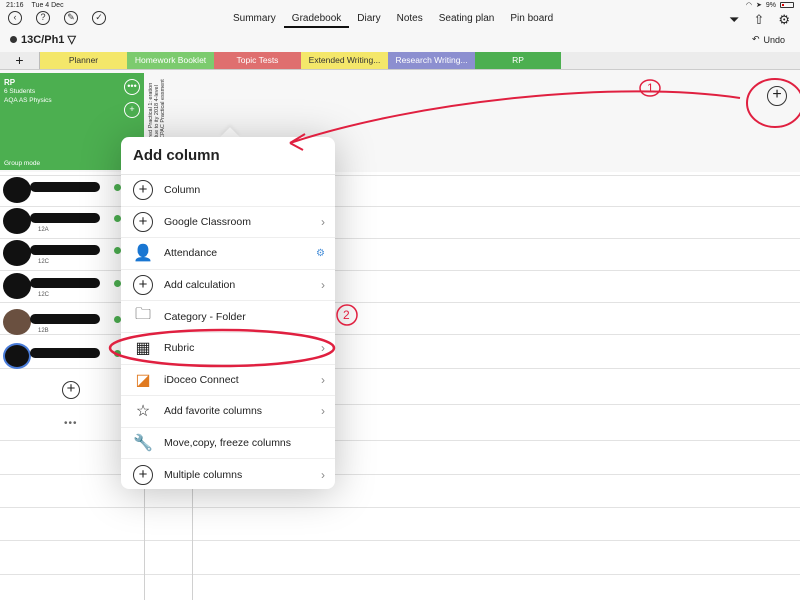  I want to click on tab-seating-plan: Seating plan, so click(467, 20).